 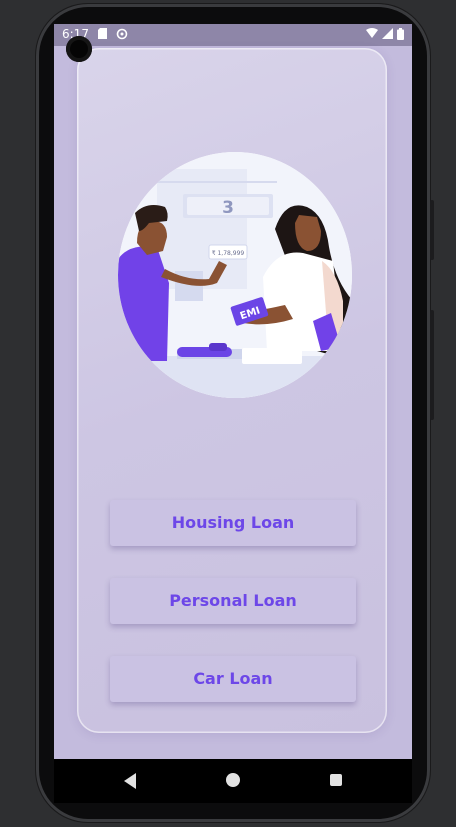 What do you see at coordinates (432, 365) in the screenshot?
I see `volume-button` at bounding box center [432, 365].